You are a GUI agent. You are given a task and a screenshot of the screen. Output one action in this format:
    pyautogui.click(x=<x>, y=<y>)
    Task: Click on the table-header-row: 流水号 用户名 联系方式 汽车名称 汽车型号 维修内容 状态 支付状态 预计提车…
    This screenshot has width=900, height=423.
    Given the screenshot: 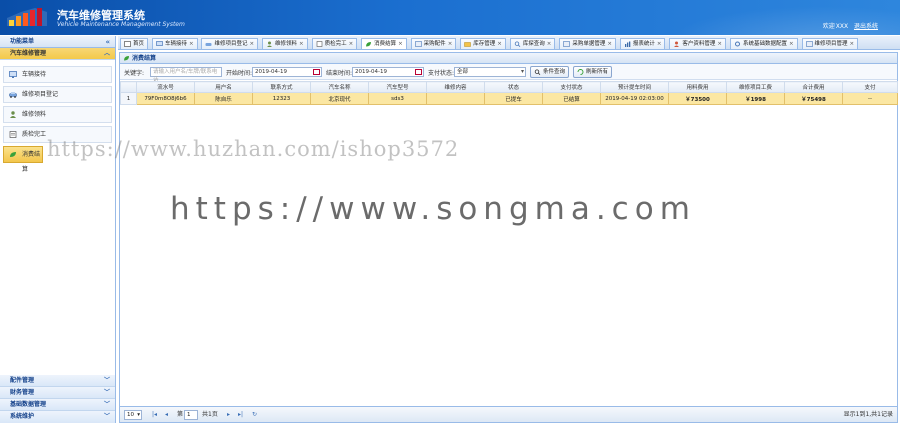 What is the action you would take?
    pyautogui.click(x=509, y=87)
    